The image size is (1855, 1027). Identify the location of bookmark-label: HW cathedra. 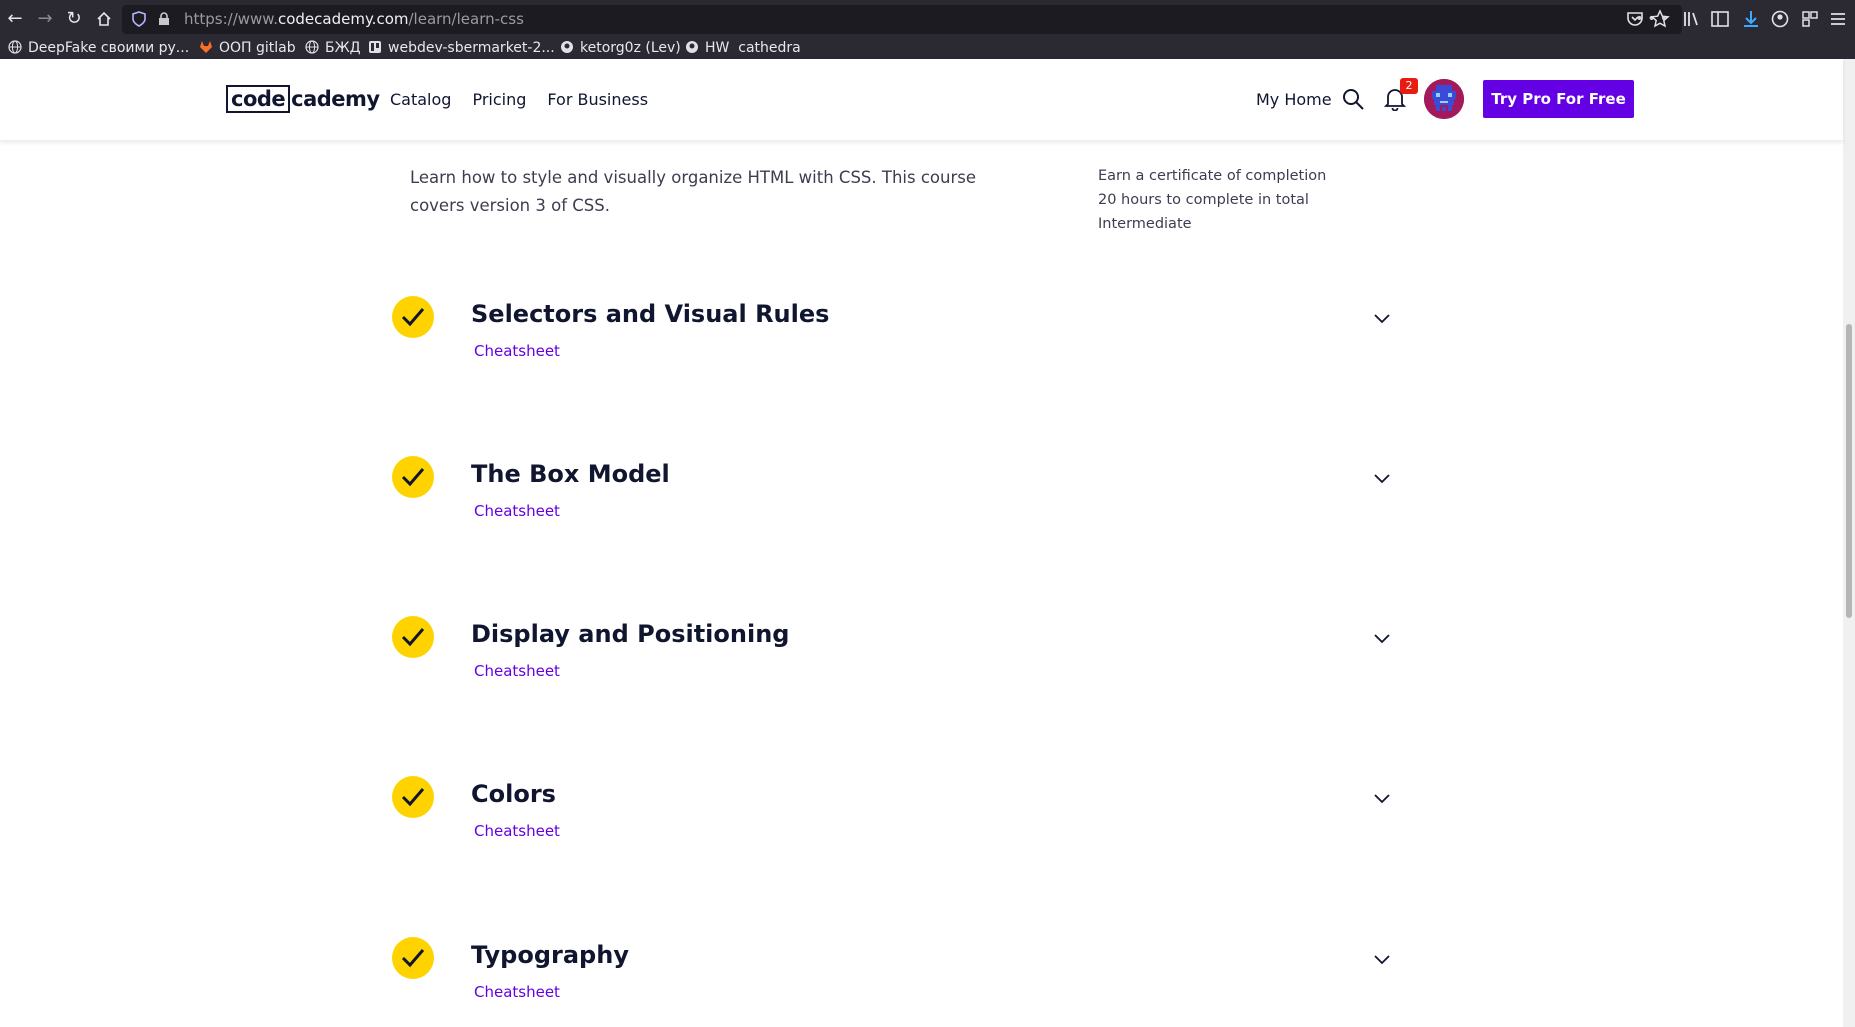
(753, 48).